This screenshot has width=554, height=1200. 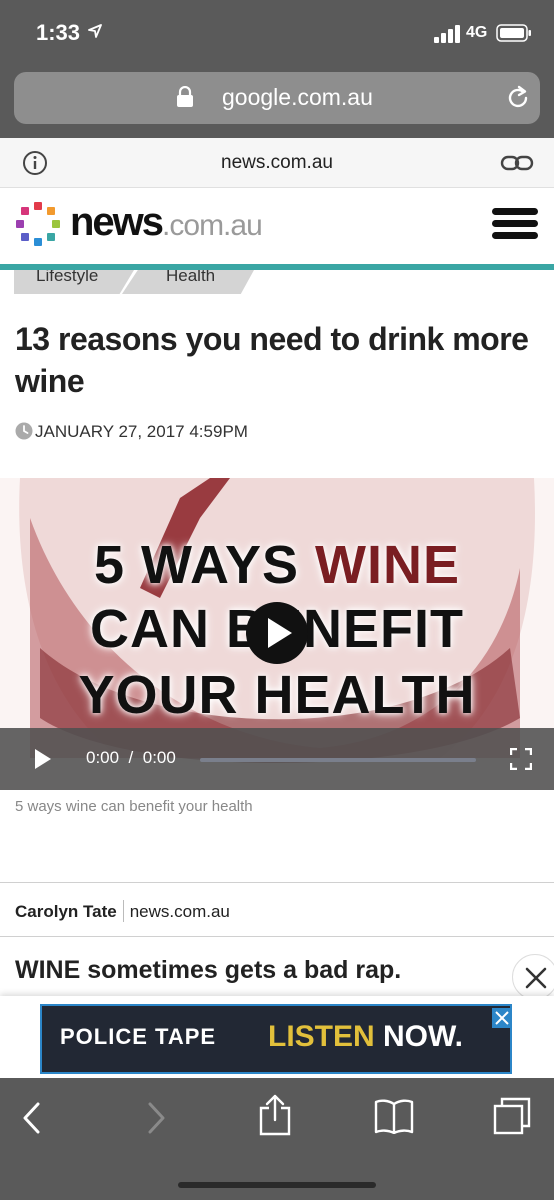 I want to click on reload-icon, so click(x=518, y=98).